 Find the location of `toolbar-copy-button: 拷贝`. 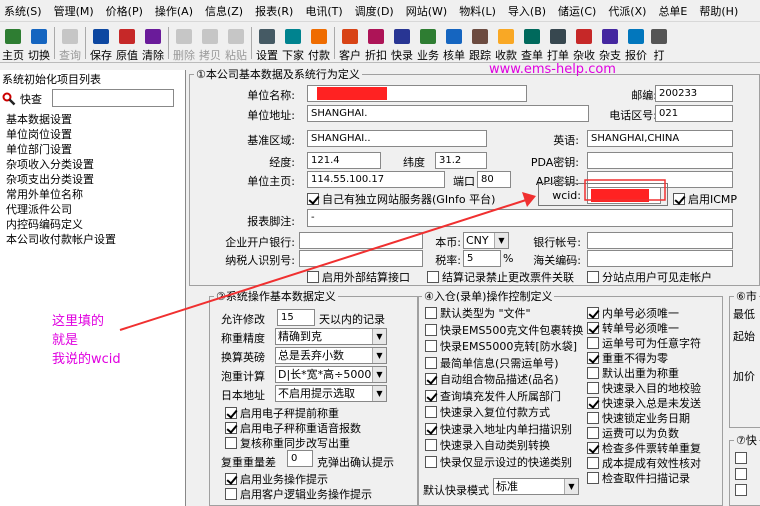

toolbar-copy-button: 拷贝 is located at coordinates (210, 43).